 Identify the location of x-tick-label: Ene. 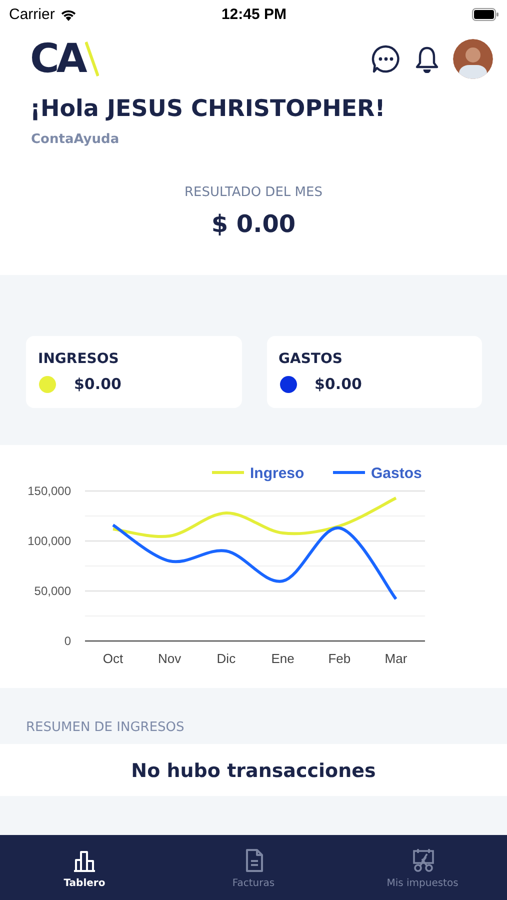
(282, 658).